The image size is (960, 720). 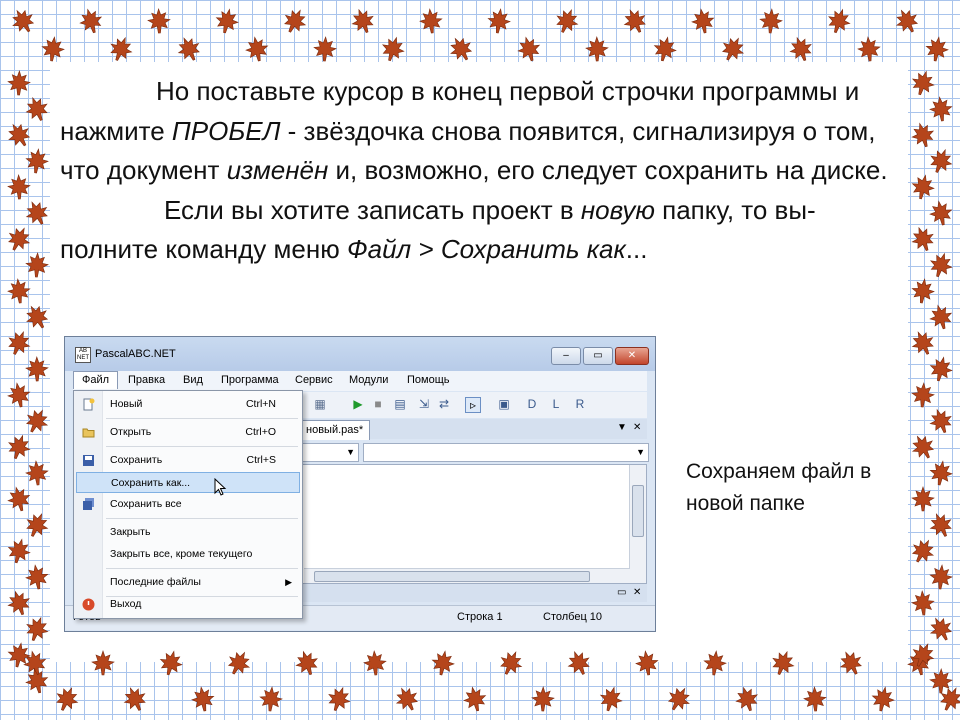 What do you see at coordinates (288, 582) in the screenshot?
I see `submenu-arrow-icon: ▶` at bounding box center [288, 582].